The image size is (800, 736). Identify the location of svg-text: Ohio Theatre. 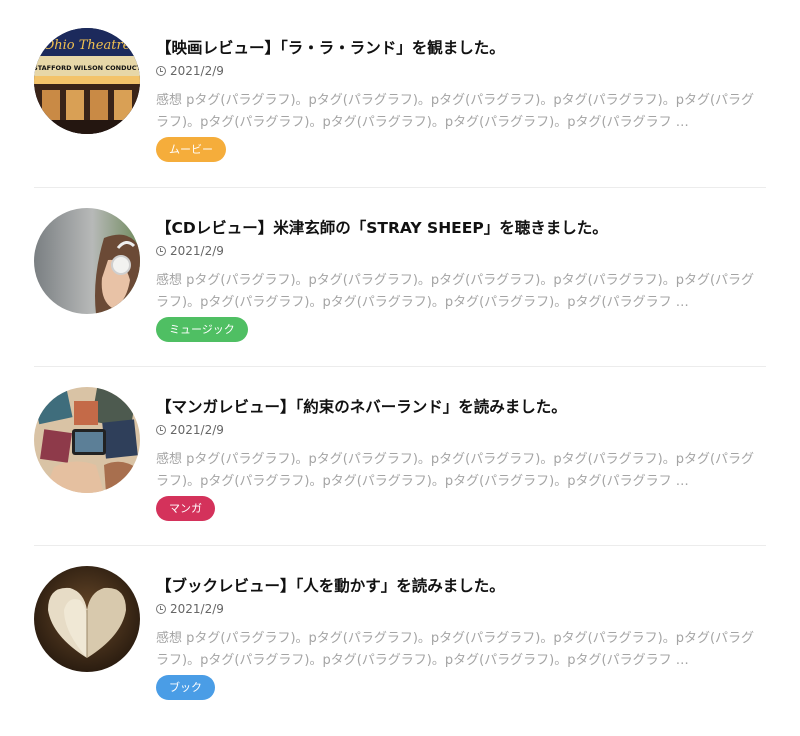
(87, 45).